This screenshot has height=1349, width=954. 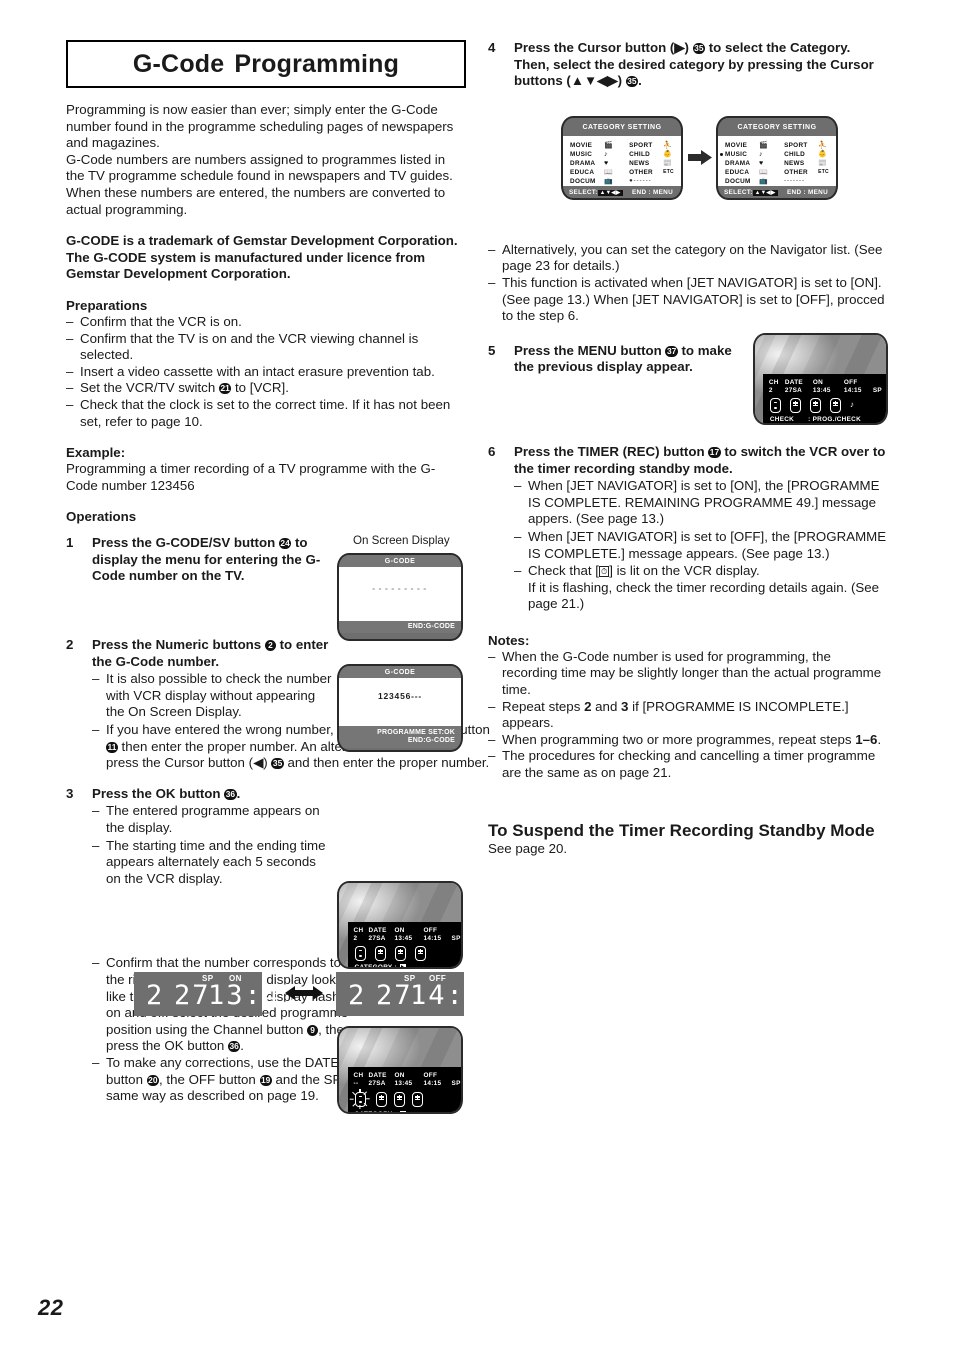 I want to click on flashing-channel-icon, so click(x=360, y=1099).